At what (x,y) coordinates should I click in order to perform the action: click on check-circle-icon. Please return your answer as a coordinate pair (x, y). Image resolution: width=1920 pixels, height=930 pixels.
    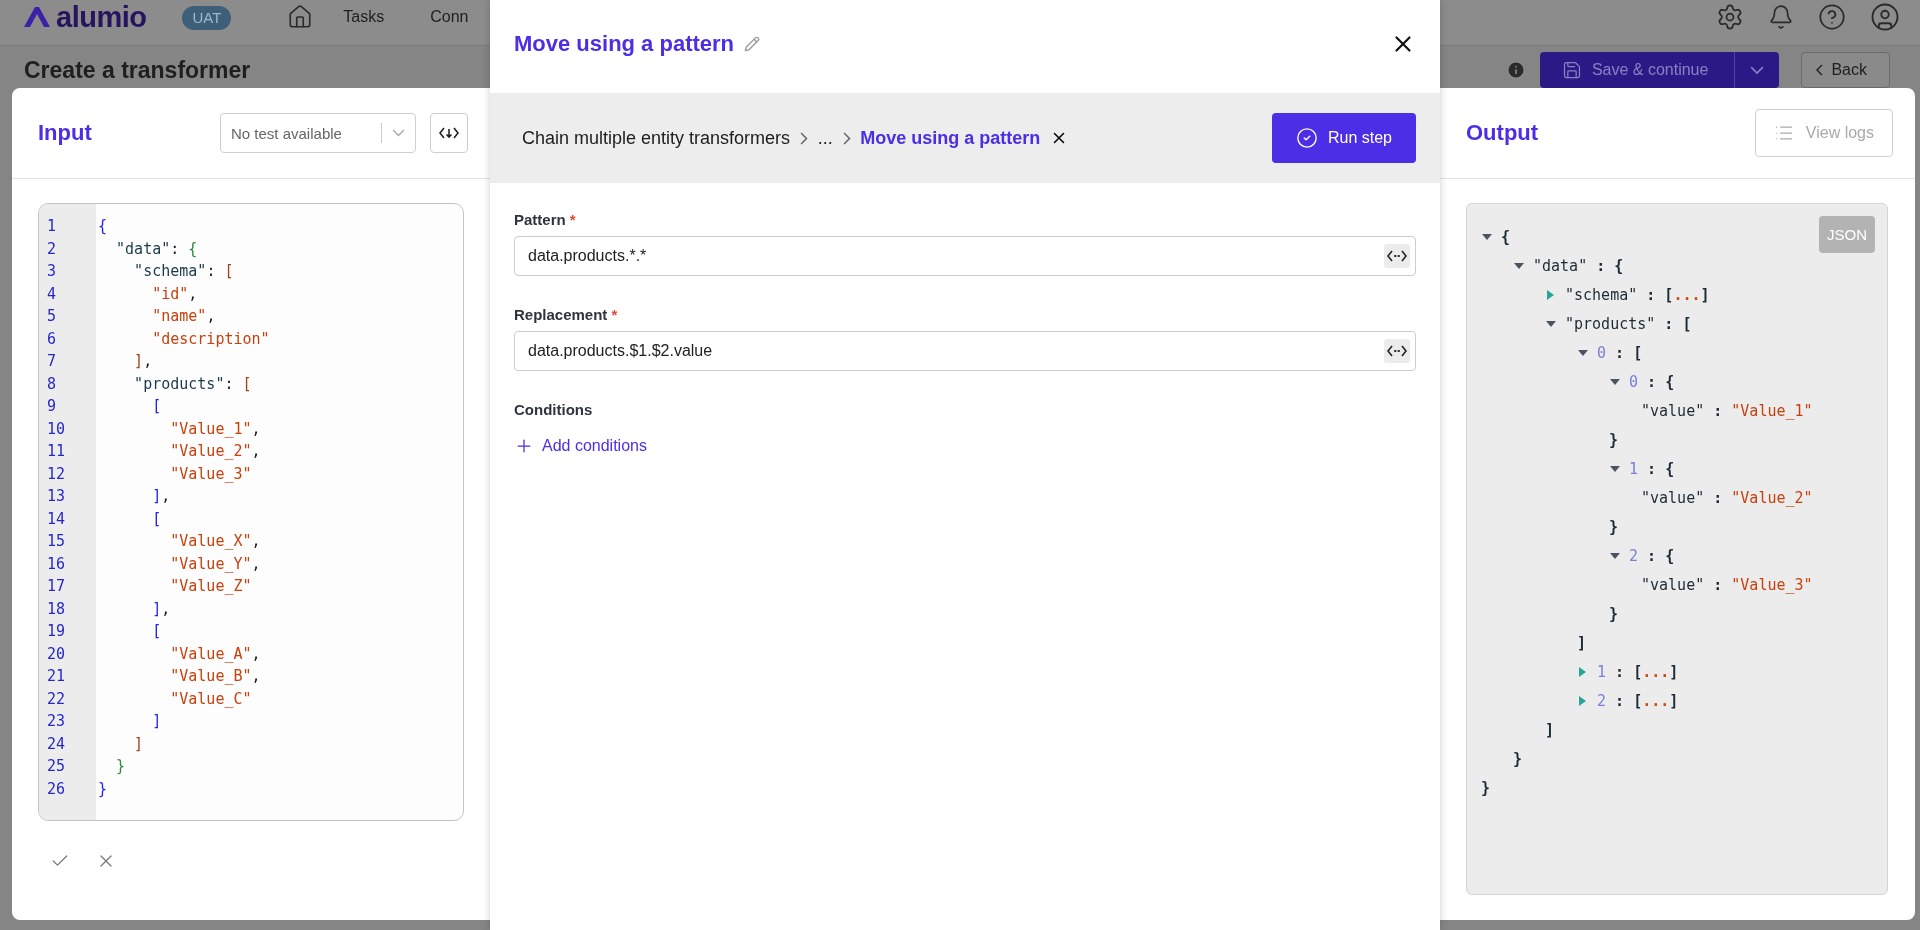
    Looking at the image, I should click on (1306, 138).